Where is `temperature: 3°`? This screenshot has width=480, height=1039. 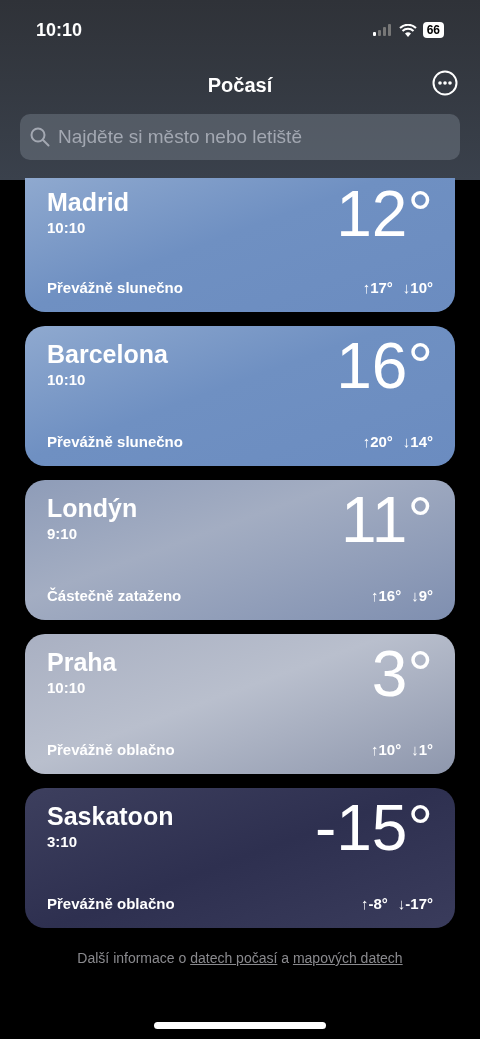 temperature: 3° is located at coordinates (402, 674).